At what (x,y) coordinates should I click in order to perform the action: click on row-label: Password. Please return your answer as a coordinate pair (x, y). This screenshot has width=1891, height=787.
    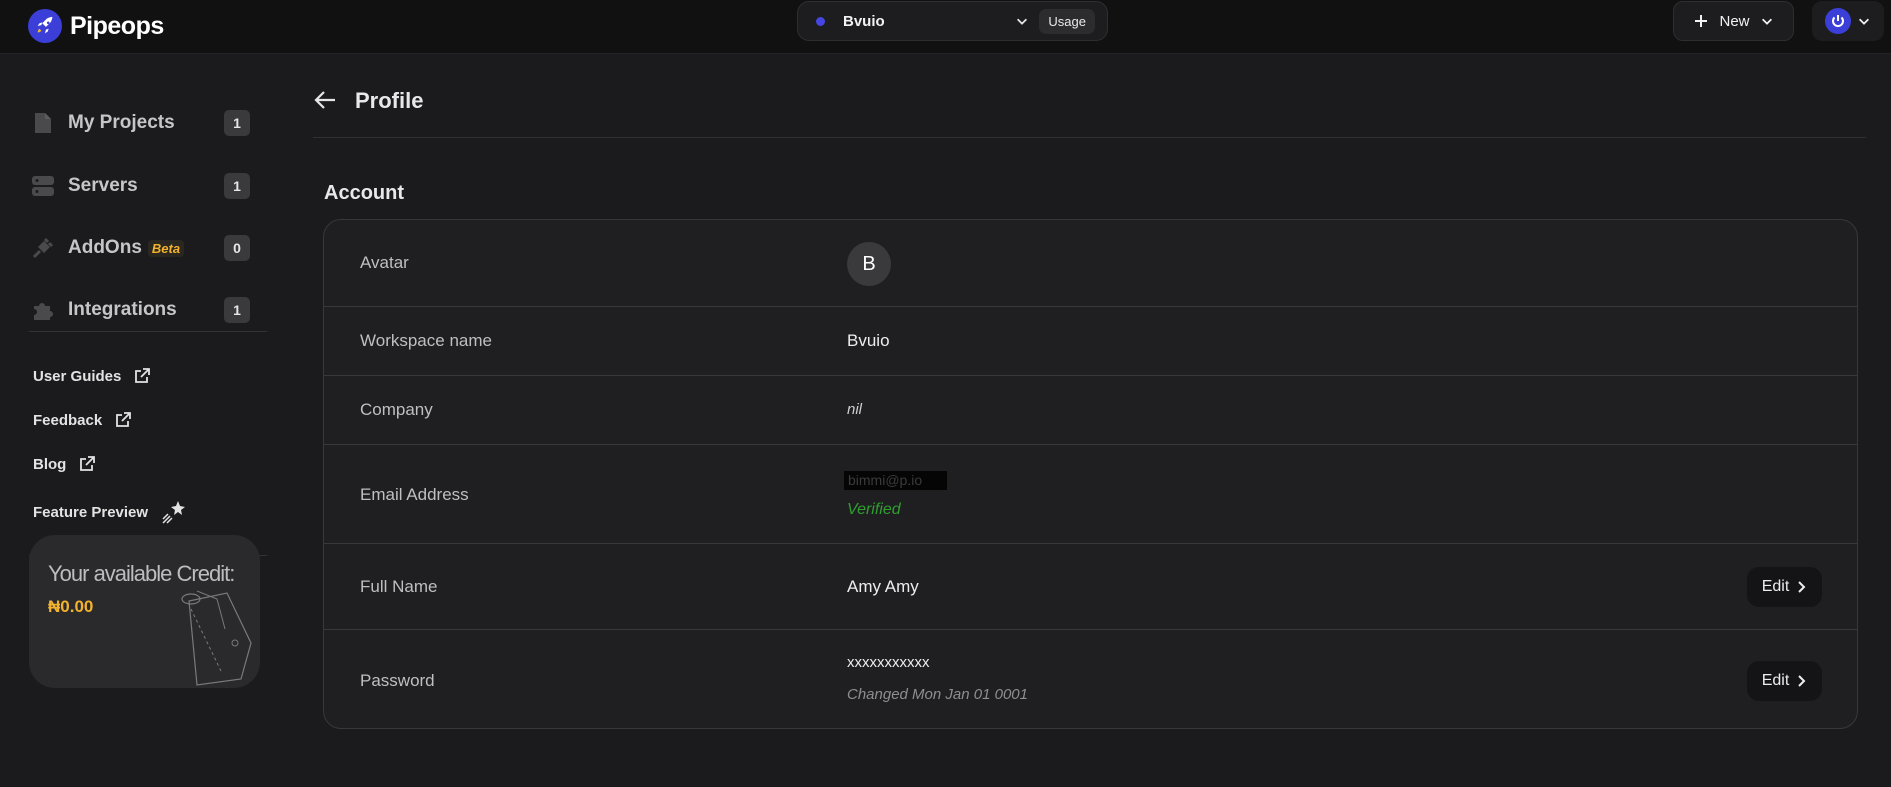
    Looking at the image, I should click on (397, 680).